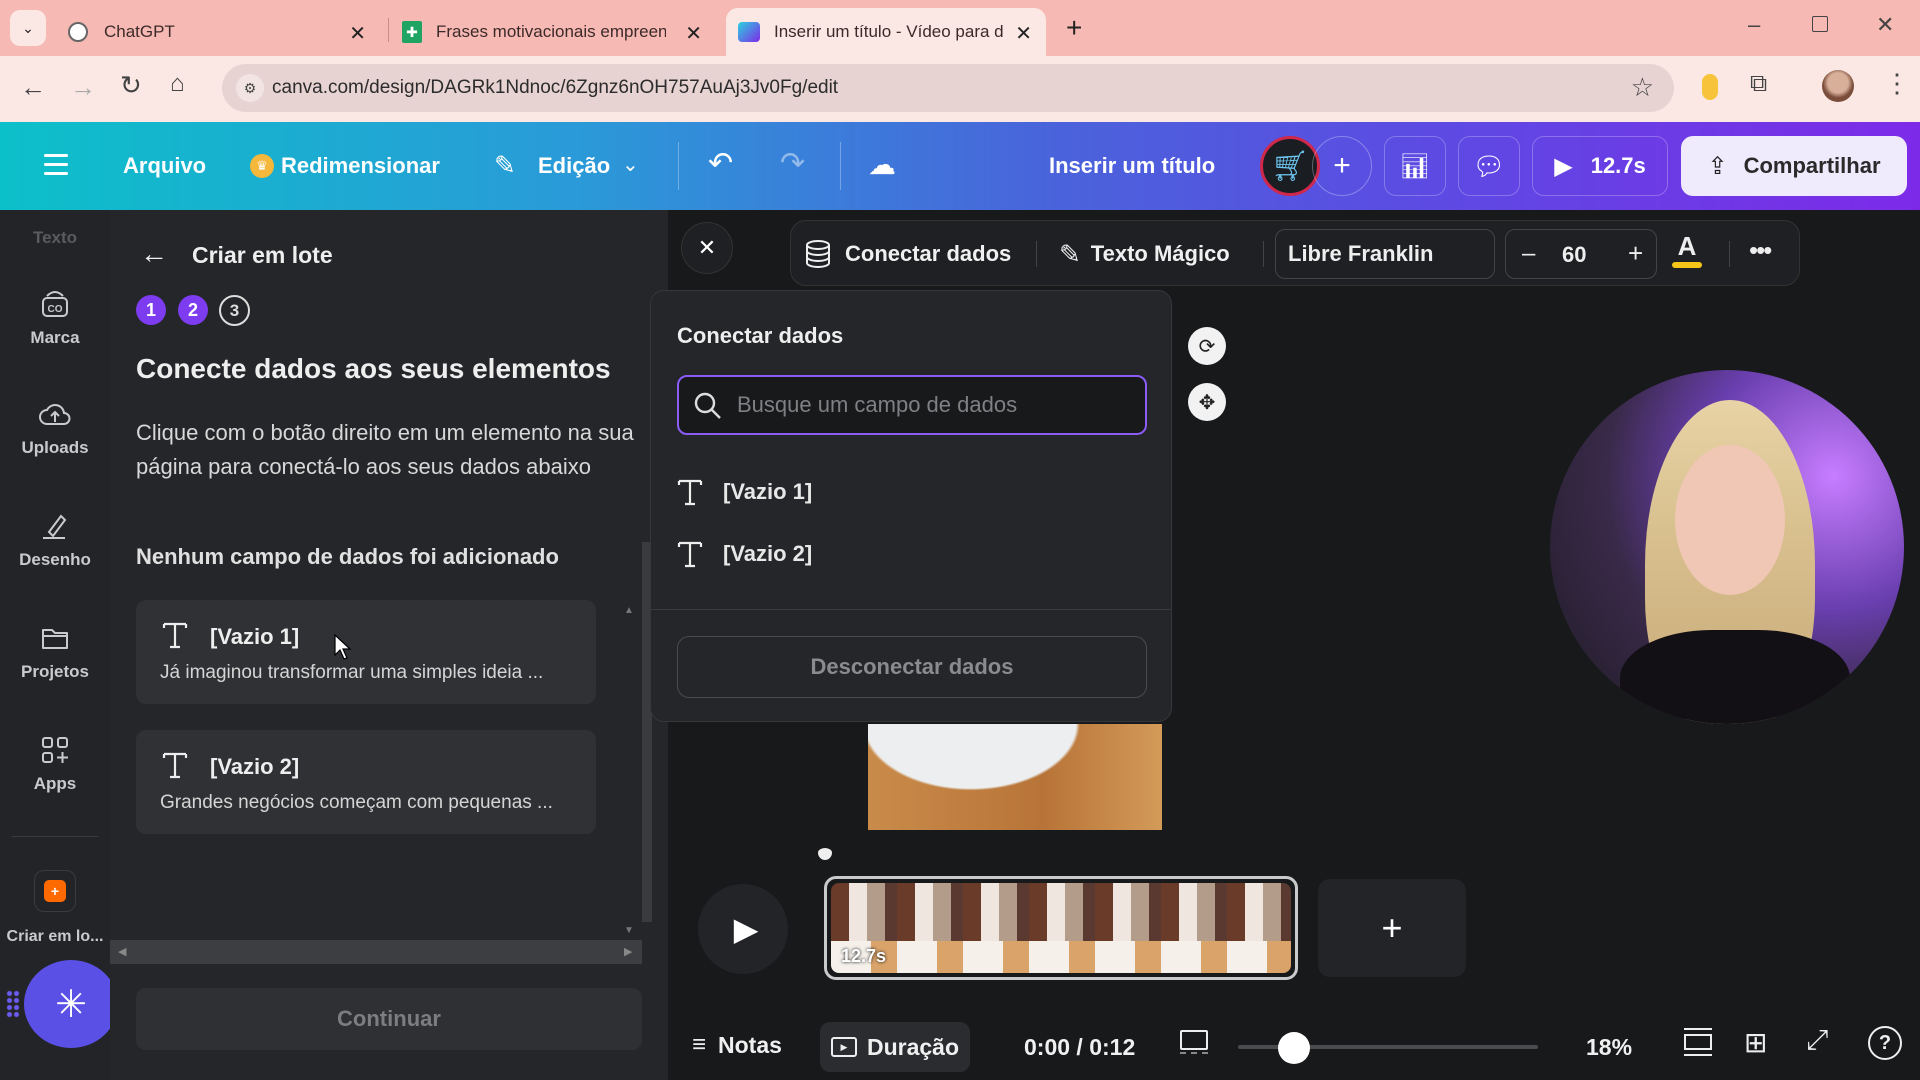 The image size is (1920, 1080). Describe the element at coordinates (1760, 250) in the screenshot. I see `more-options-icon: •••` at that location.